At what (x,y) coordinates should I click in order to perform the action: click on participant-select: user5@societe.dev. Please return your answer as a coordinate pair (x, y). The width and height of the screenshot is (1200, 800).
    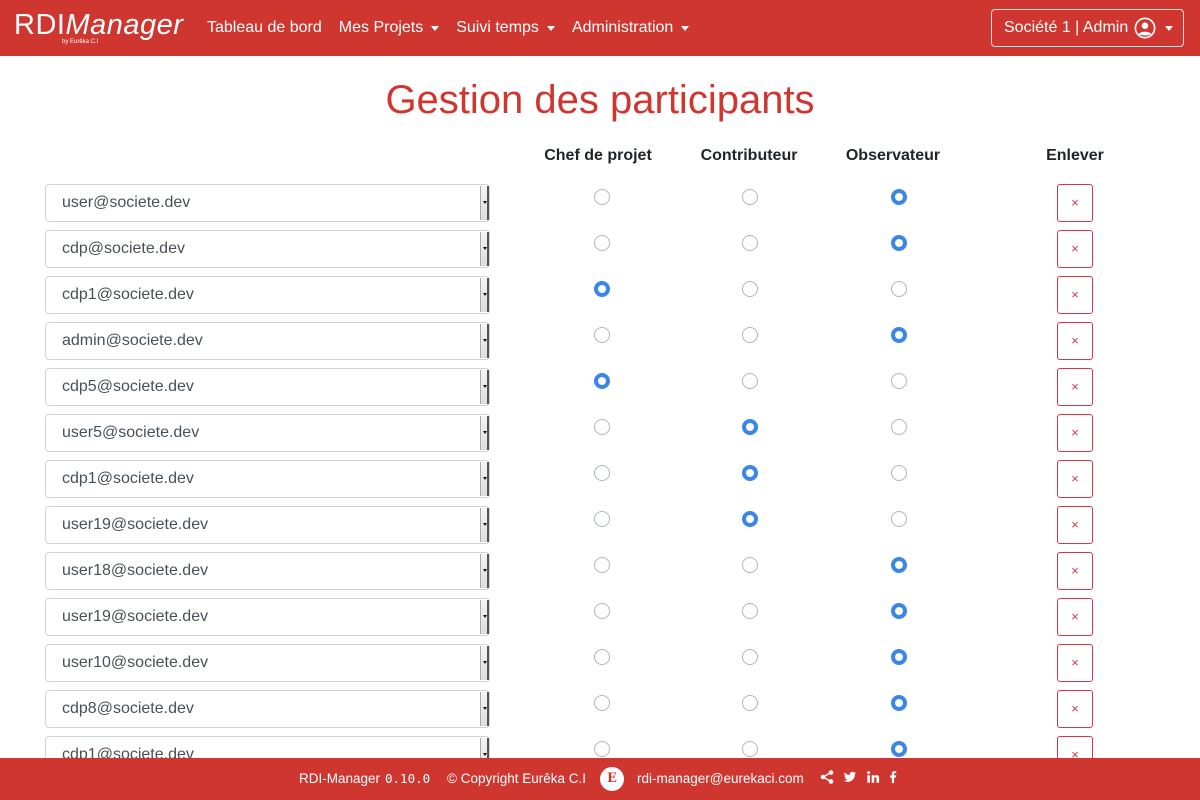
    Looking at the image, I should click on (267, 433).